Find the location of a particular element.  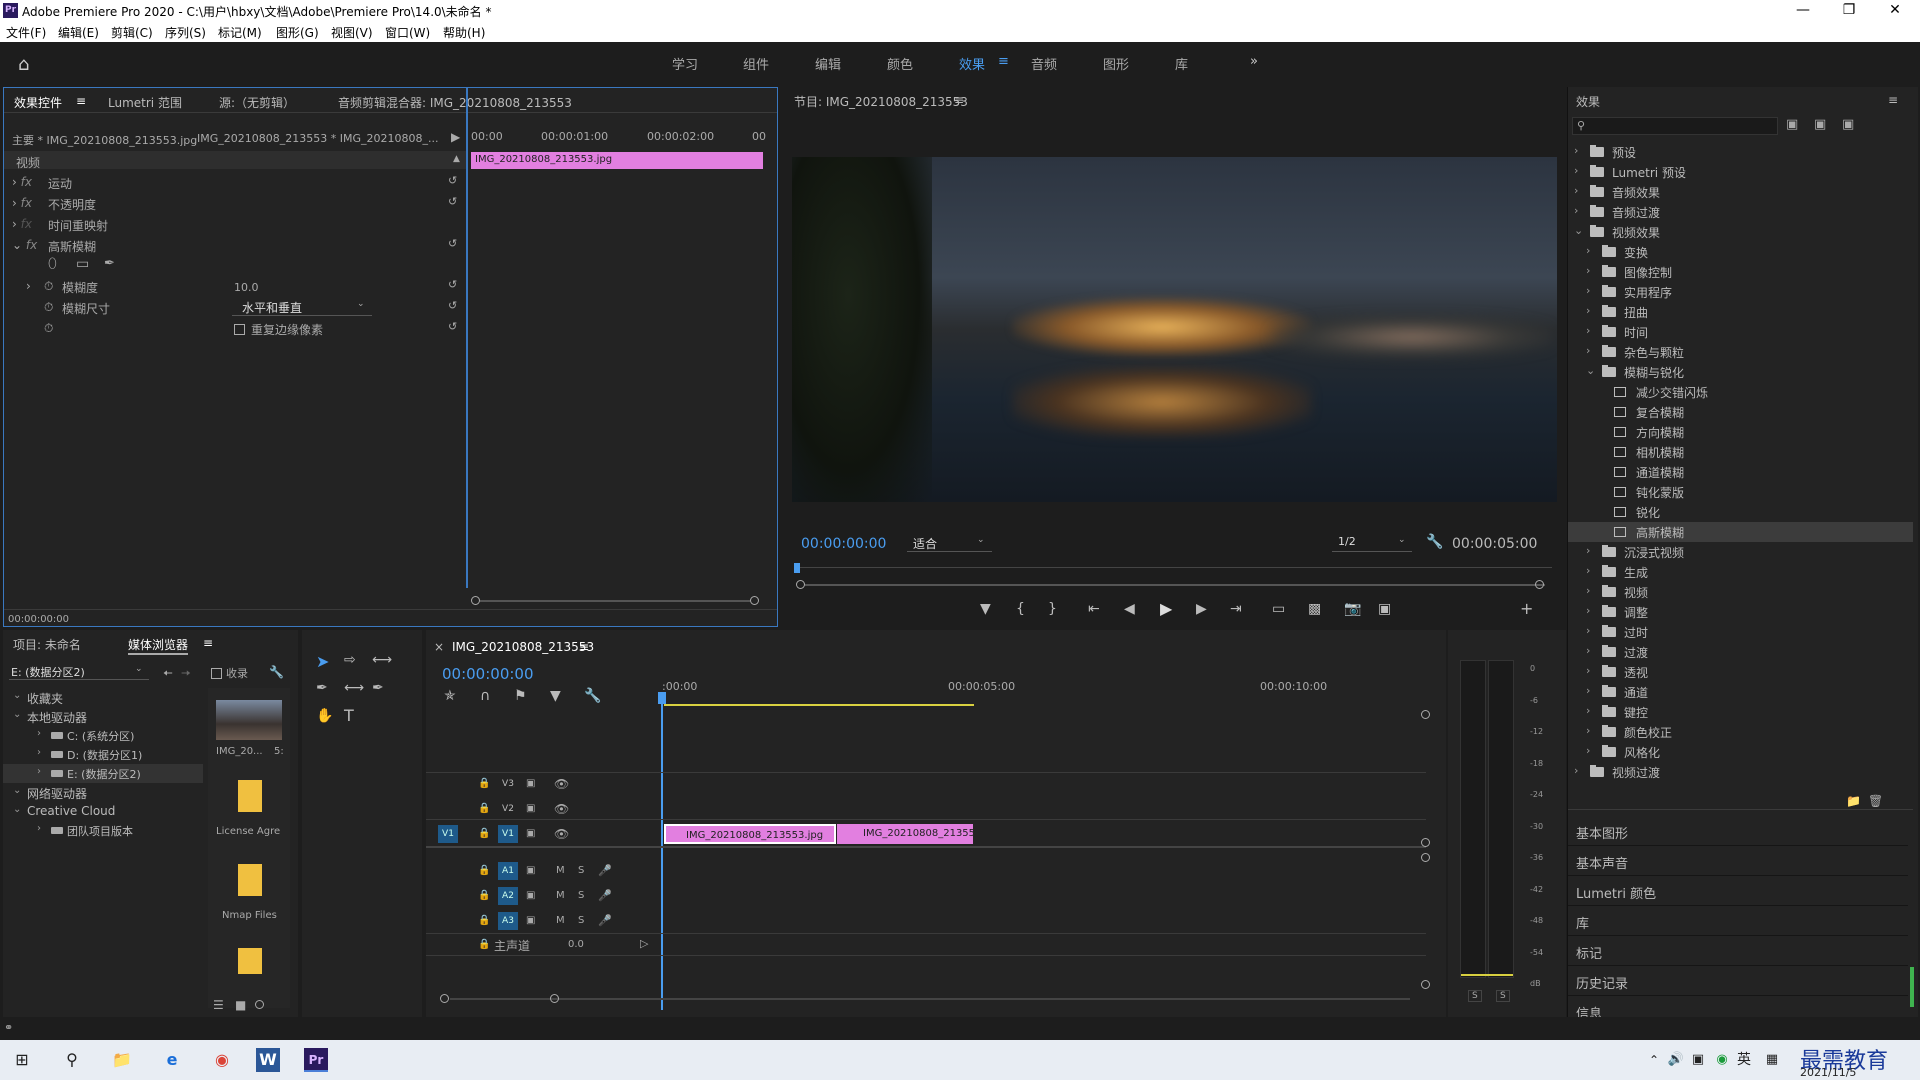

track-v3: V3 is located at coordinates (508, 784).